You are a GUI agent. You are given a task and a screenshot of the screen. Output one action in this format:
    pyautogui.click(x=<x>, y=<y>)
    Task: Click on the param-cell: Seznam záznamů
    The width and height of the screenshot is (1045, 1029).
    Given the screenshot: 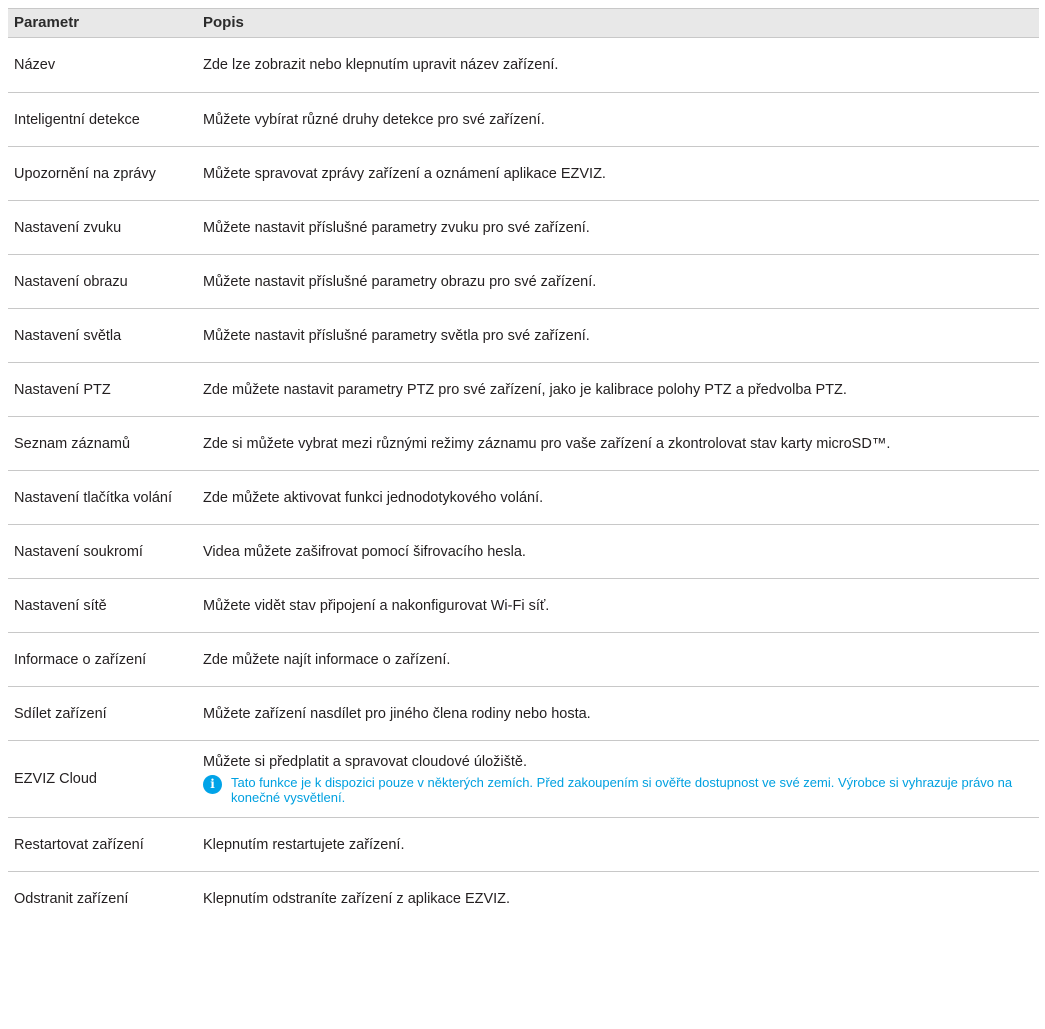 What is the action you would take?
    pyautogui.click(x=72, y=443)
    